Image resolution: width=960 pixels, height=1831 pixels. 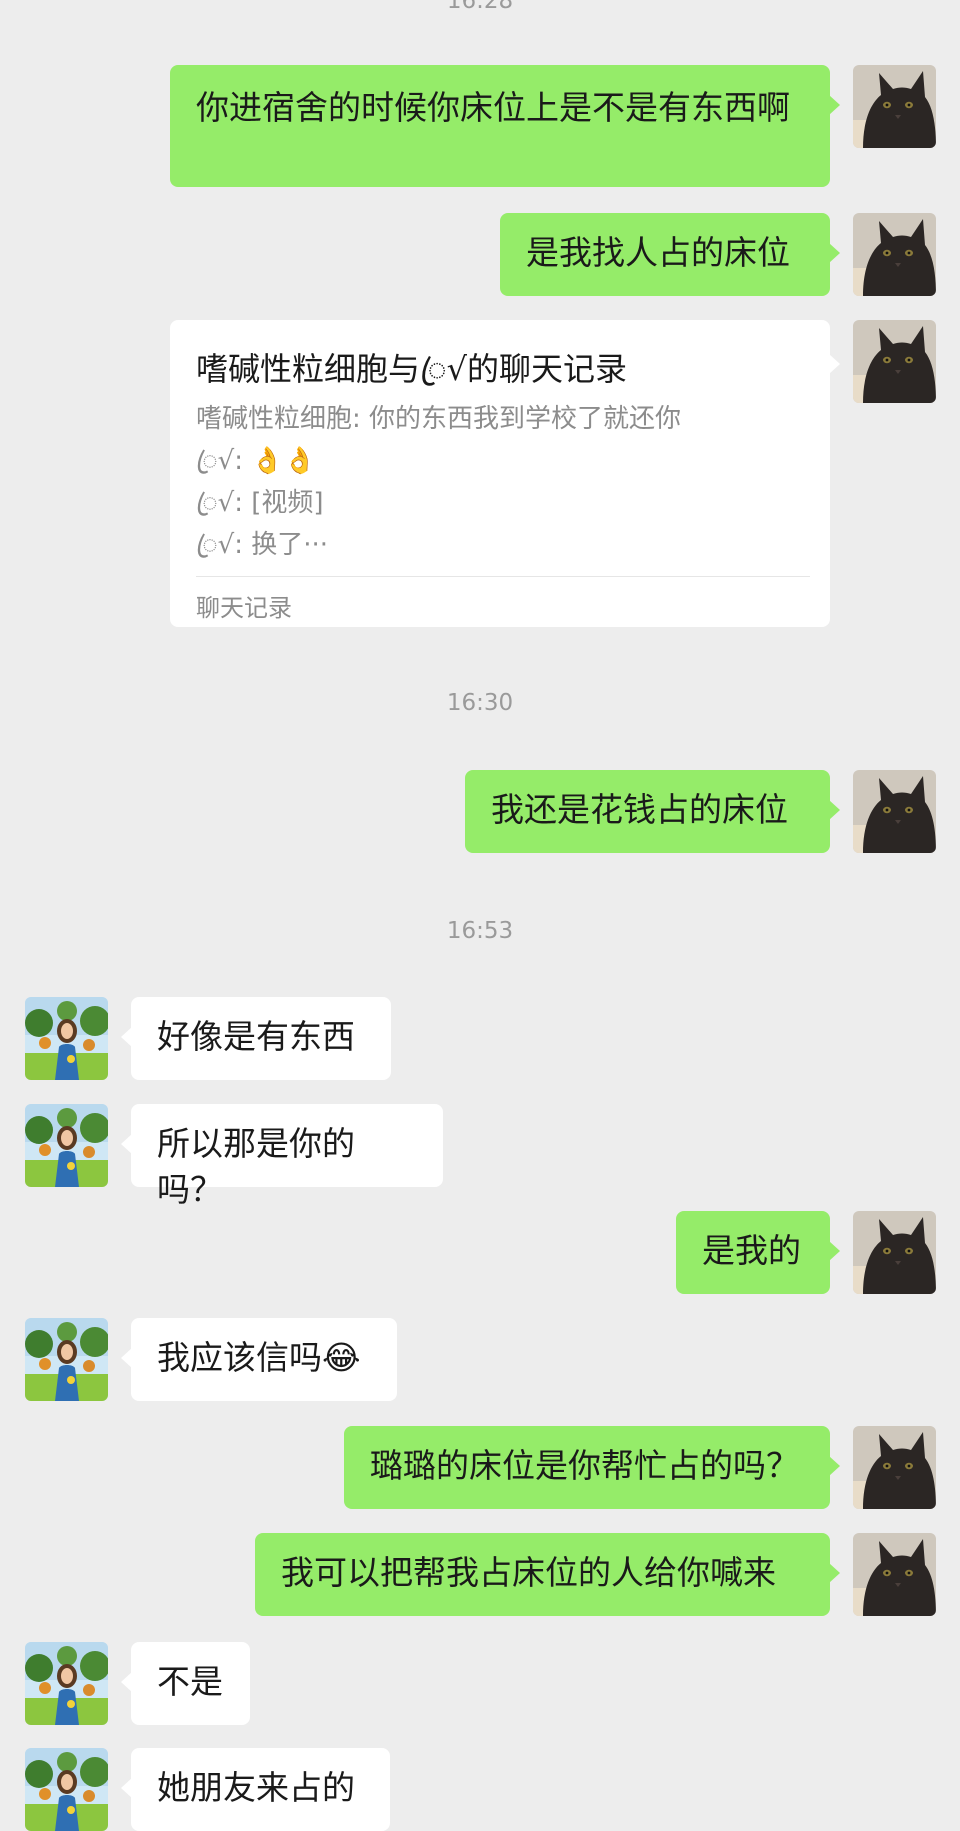 I want to click on received-message: 所以那是你的吗？, so click(x=282, y=1156).